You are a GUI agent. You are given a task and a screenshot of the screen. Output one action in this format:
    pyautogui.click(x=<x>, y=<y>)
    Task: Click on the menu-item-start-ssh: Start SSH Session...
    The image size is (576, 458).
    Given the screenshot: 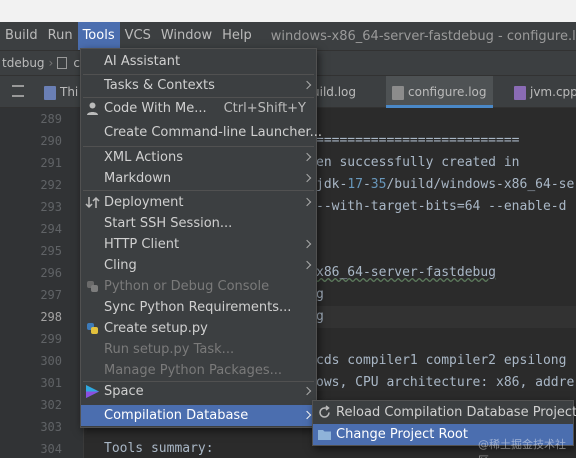 What is the action you would take?
    pyautogui.click(x=198, y=223)
    